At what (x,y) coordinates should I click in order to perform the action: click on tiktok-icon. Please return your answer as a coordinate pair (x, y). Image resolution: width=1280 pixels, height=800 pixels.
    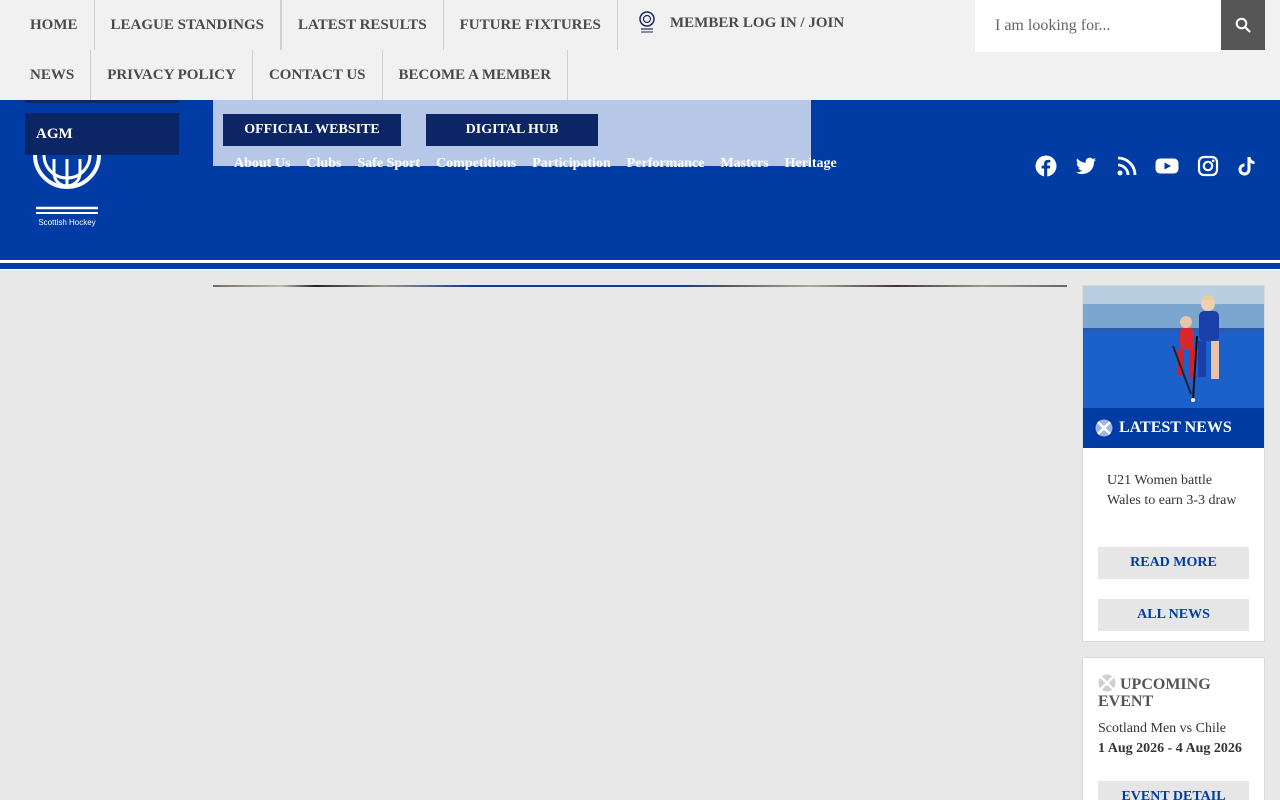
    Looking at the image, I should click on (1246, 166).